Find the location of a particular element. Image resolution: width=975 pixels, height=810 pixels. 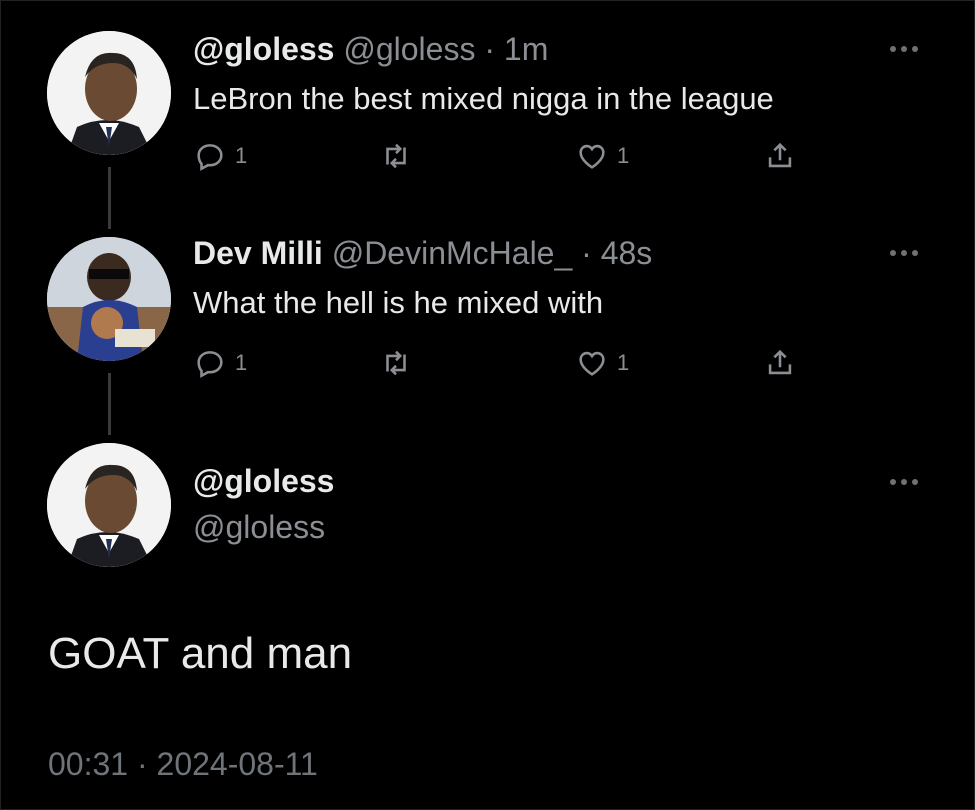

user-handle: @DevinMcHale_ is located at coordinates (452, 253).